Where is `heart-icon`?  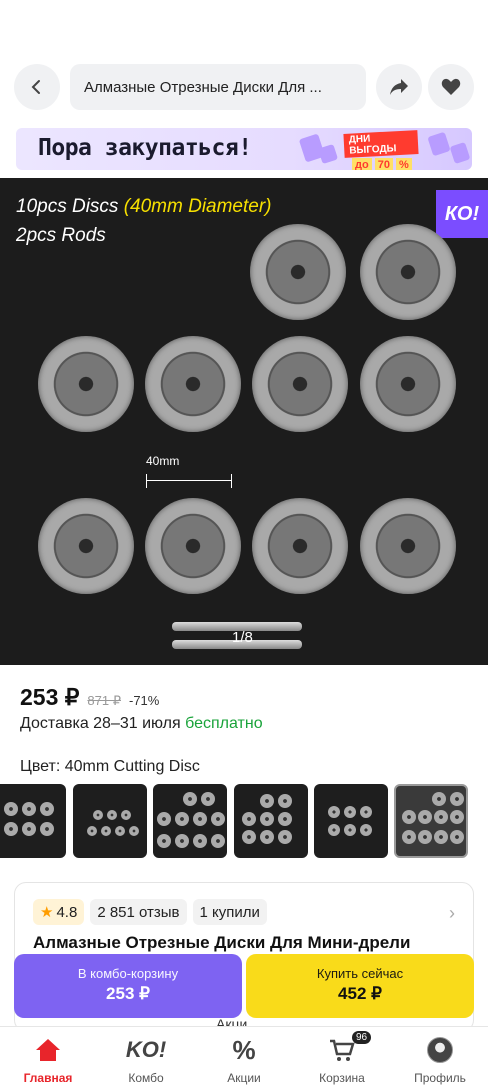 heart-icon is located at coordinates (451, 86).